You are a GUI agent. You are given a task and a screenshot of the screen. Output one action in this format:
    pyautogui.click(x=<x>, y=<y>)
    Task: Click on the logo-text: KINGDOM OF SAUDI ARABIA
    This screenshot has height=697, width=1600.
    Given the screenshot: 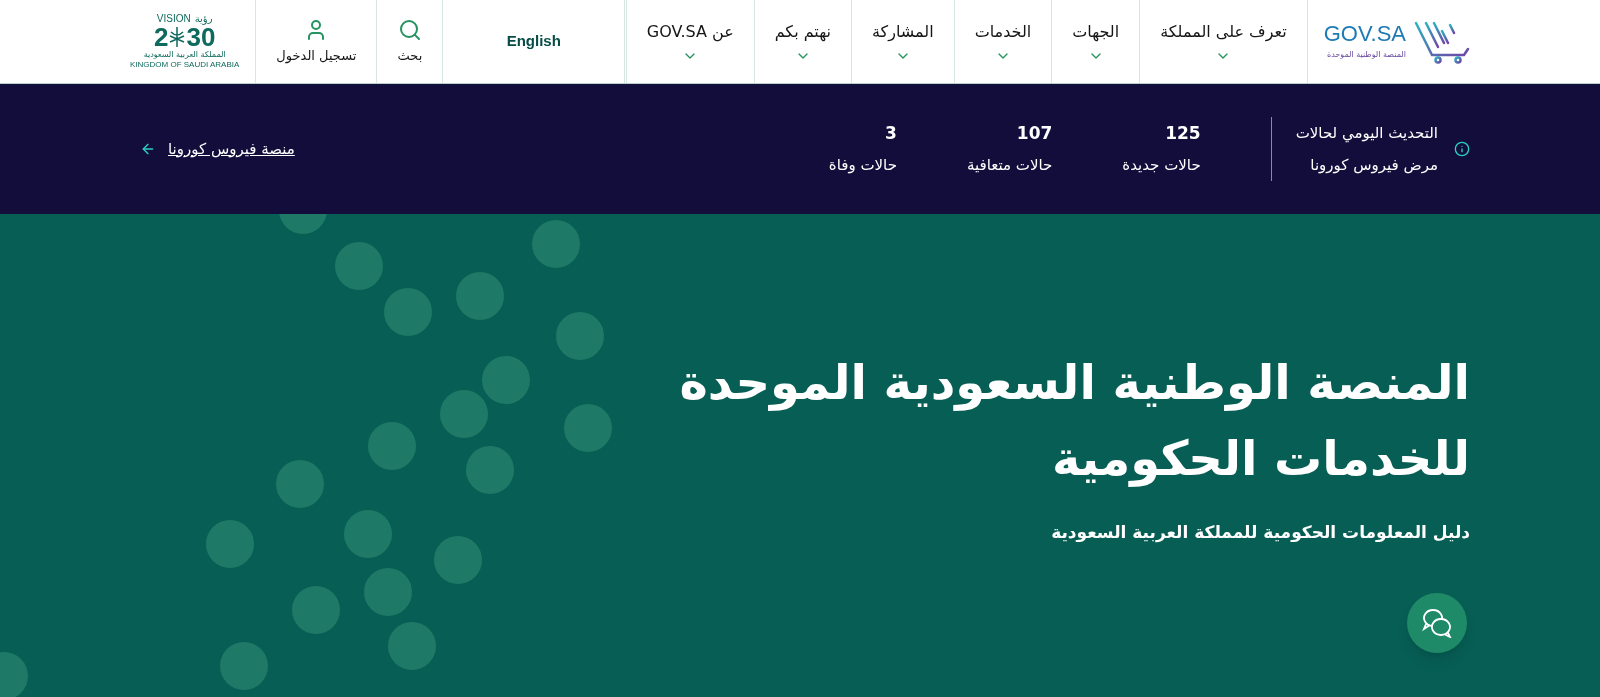 What is the action you would take?
    pyautogui.click(x=185, y=64)
    